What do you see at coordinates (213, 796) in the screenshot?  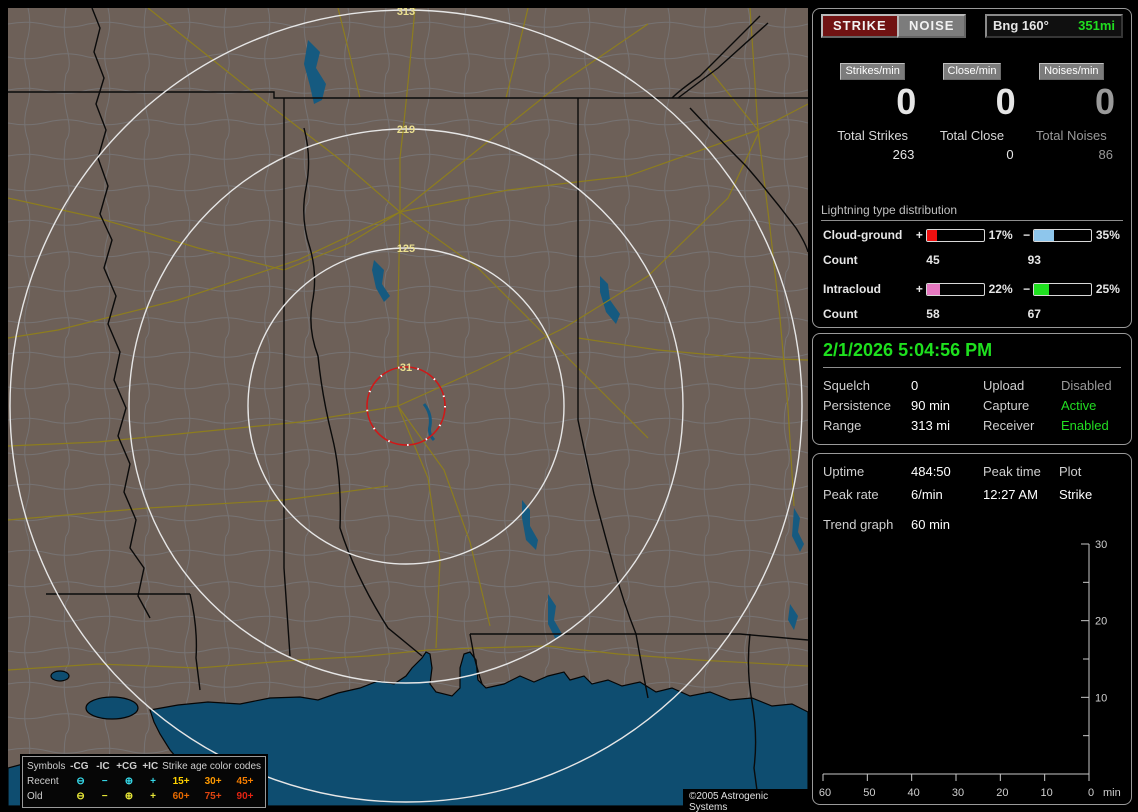 I see `age-code-75: 75+` at bounding box center [213, 796].